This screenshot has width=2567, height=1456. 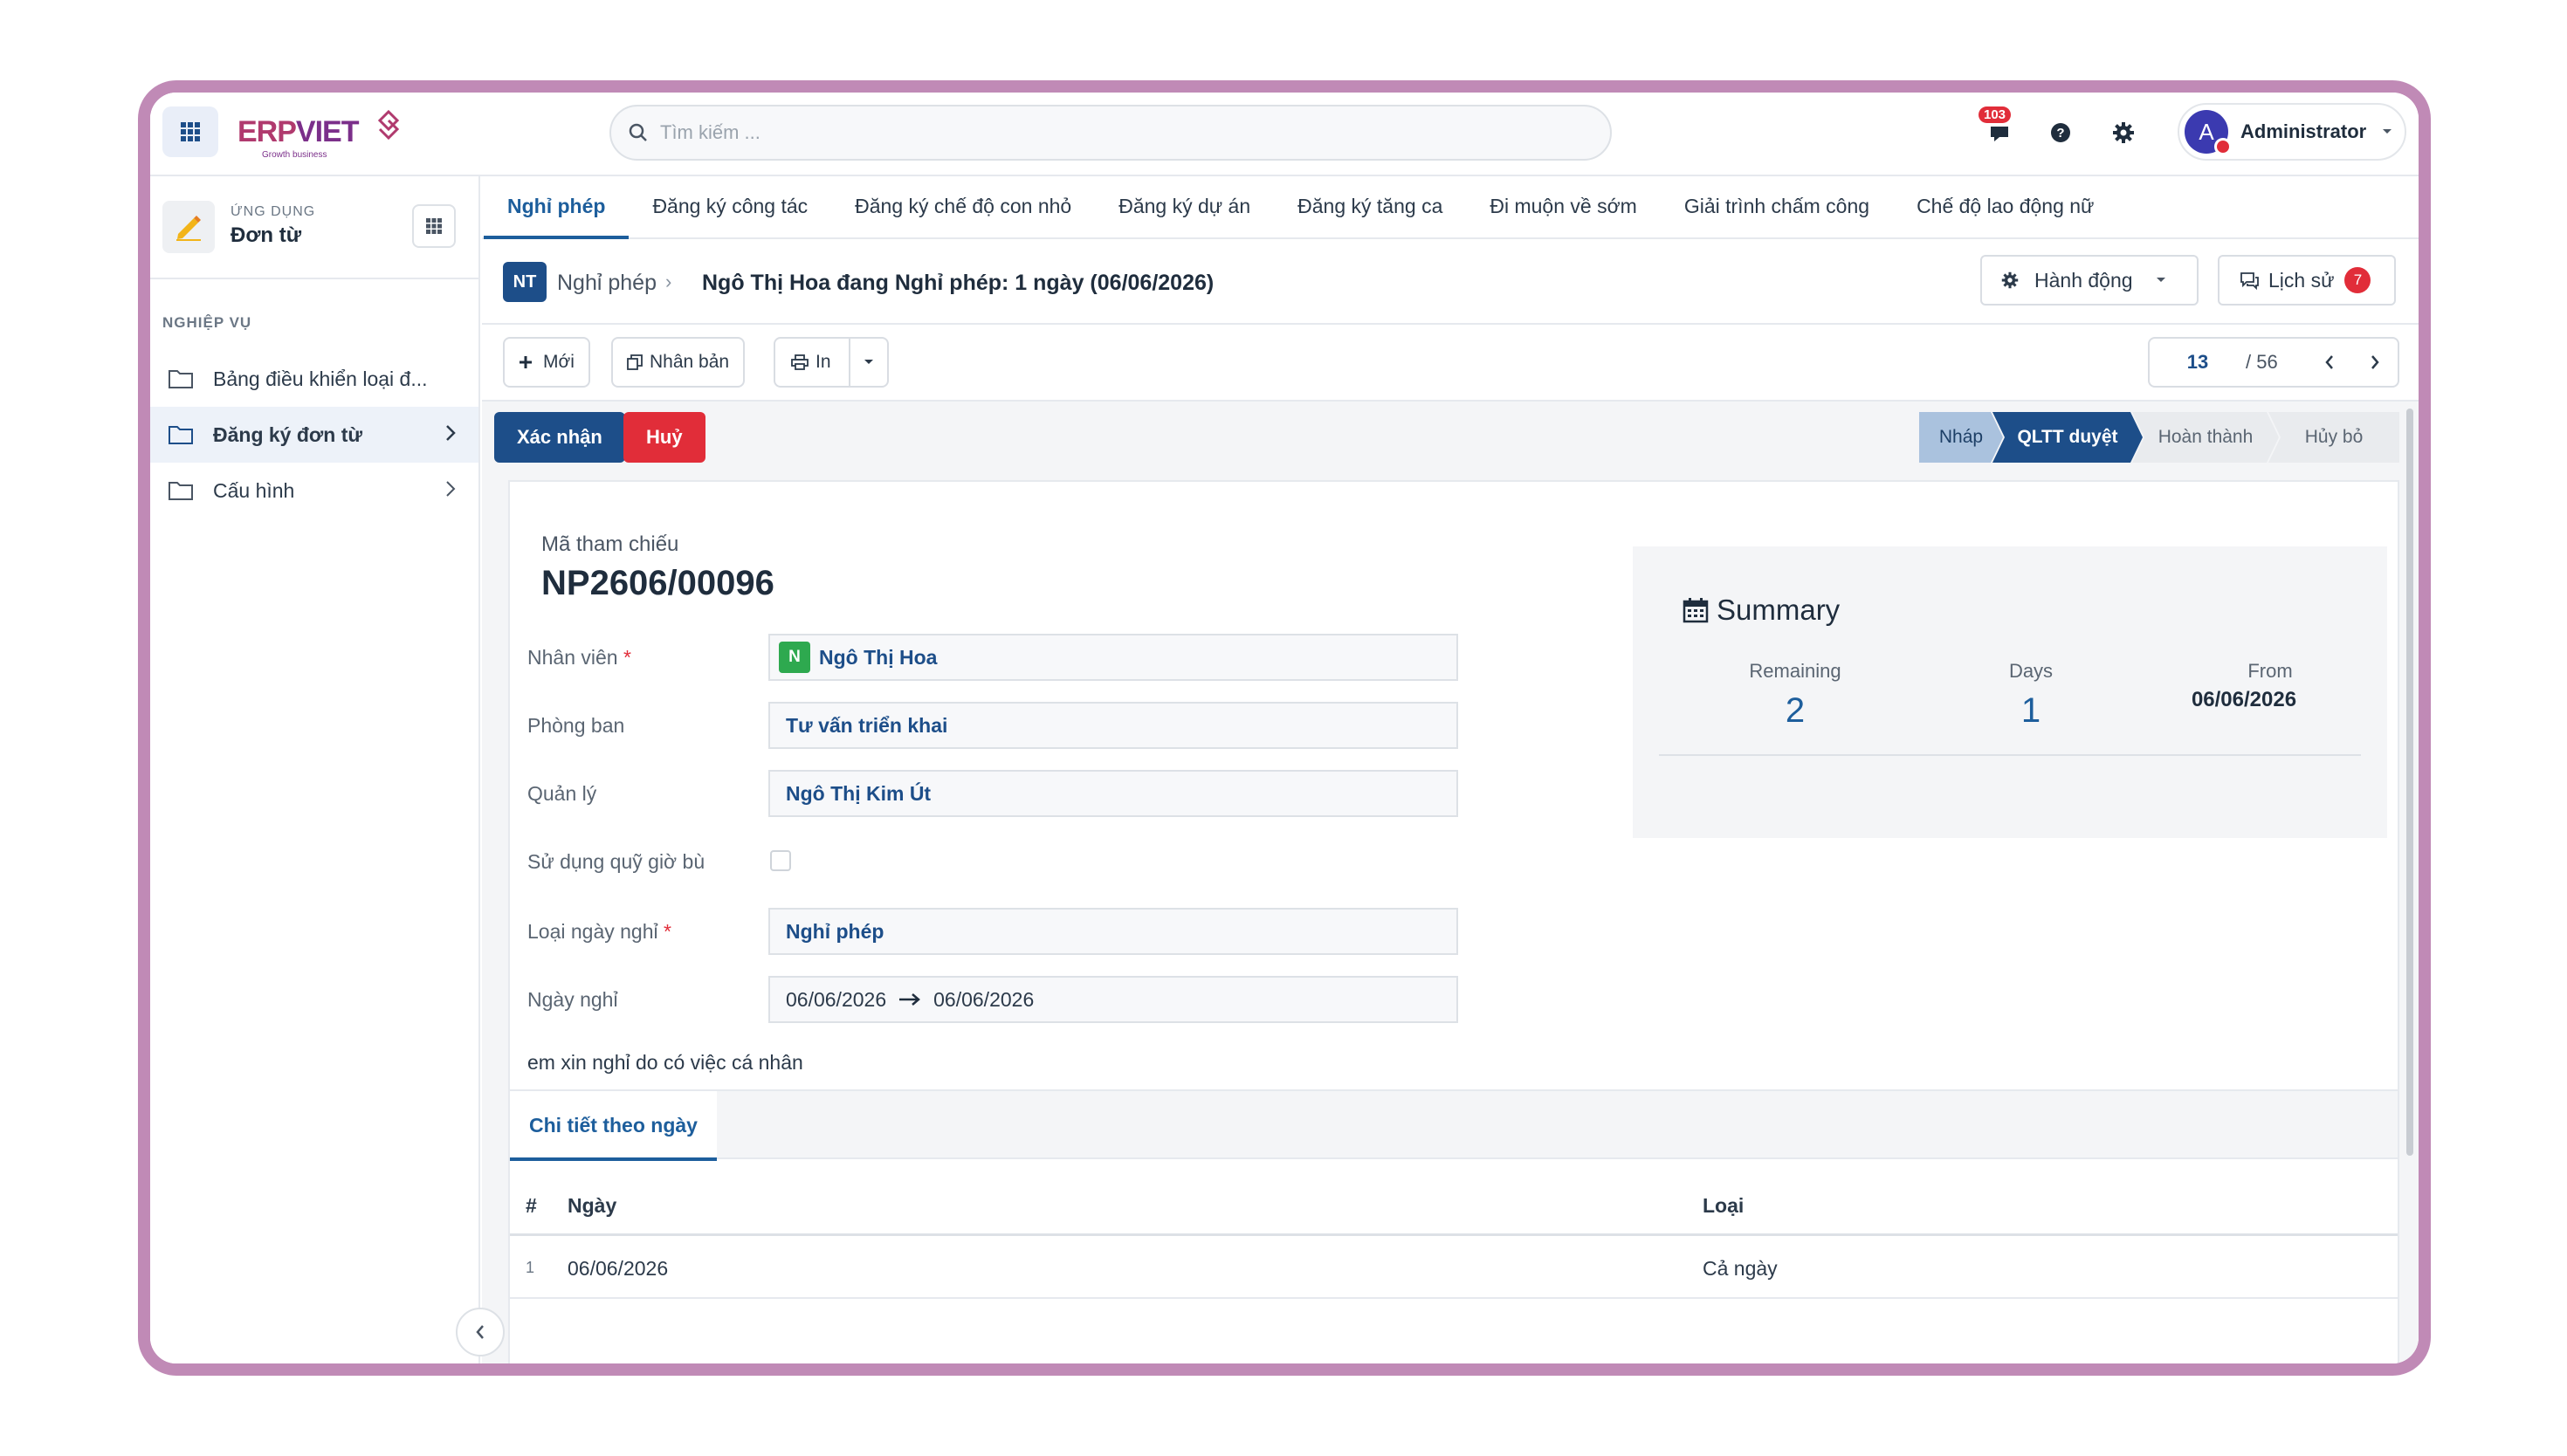 I want to click on user-menu: A Administrator, so click(x=2292, y=132).